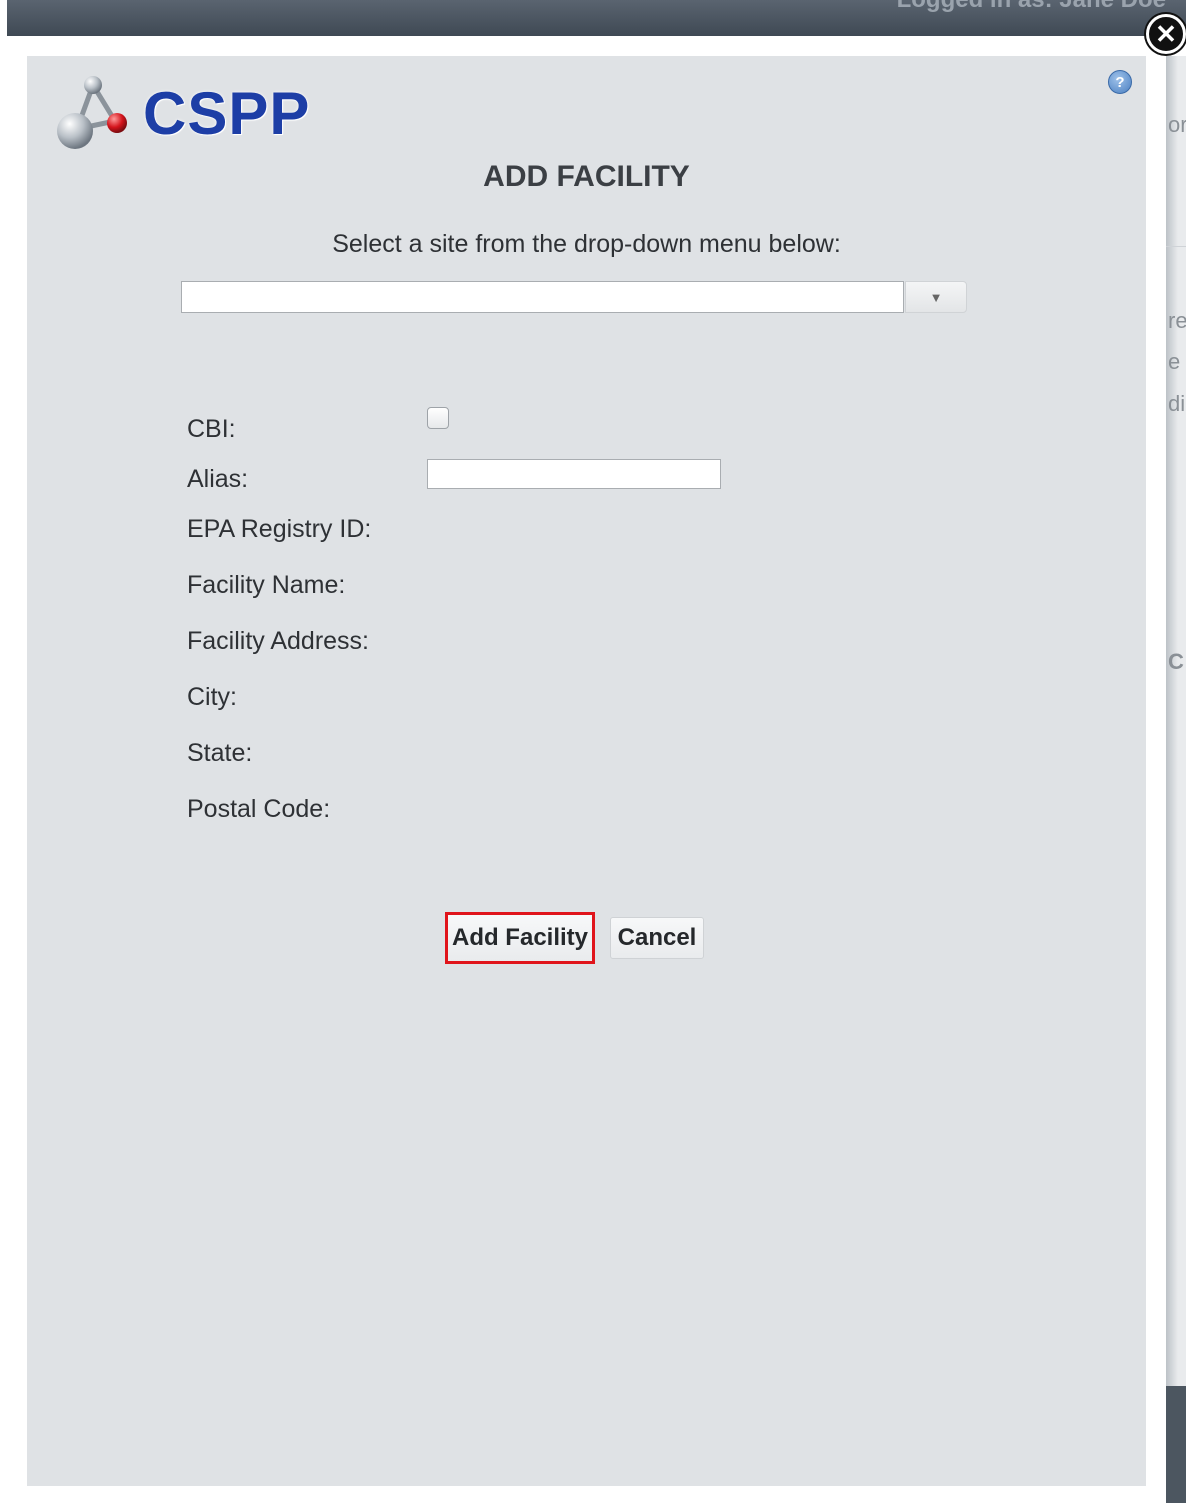 The width and height of the screenshot is (1186, 1503). What do you see at coordinates (220, 753) in the screenshot?
I see `state-label: State:` at bounding box center [220, 753].